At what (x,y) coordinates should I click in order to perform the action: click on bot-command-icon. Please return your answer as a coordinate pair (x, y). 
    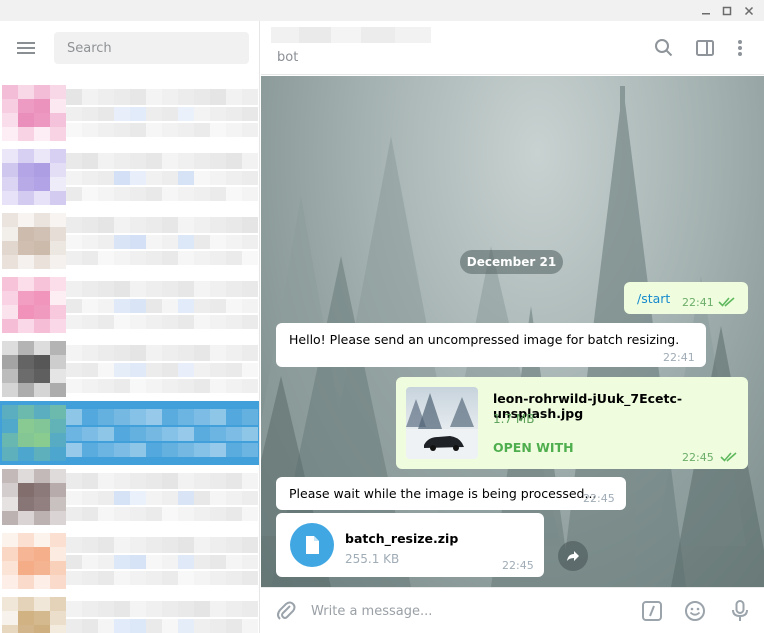
    Looking at the image, I should click on (652, 611).